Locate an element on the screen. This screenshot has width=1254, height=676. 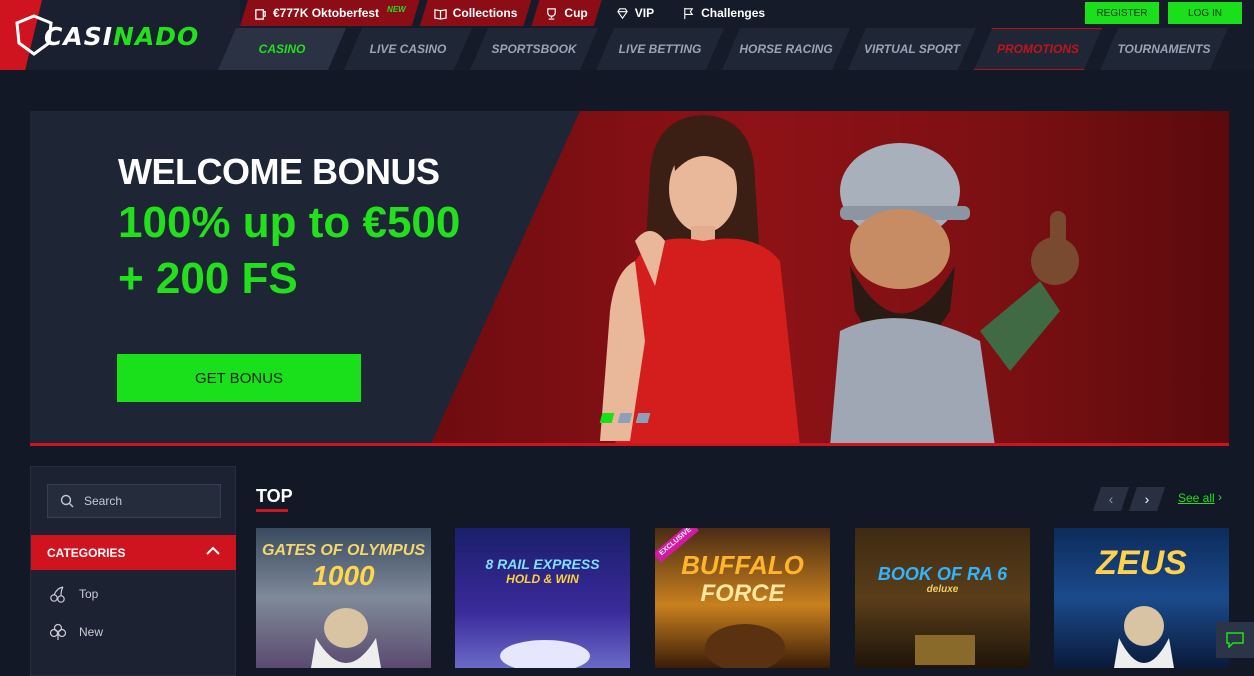
carousel-next-button: › is located at coordinates (1147, 499).